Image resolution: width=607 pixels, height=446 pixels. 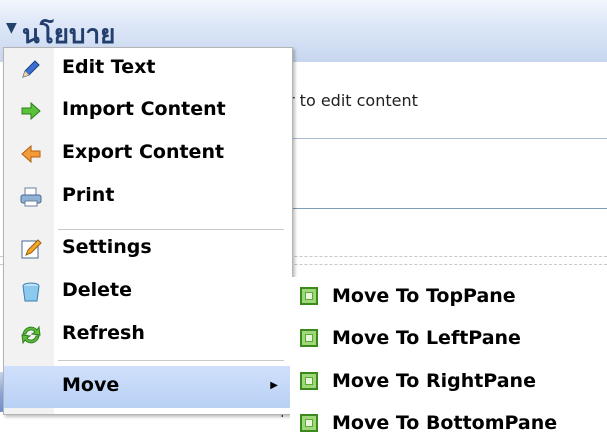 I want to click on submenu-item-move-to-rightpane: Move To RightPane, so click(x=448, y=383).